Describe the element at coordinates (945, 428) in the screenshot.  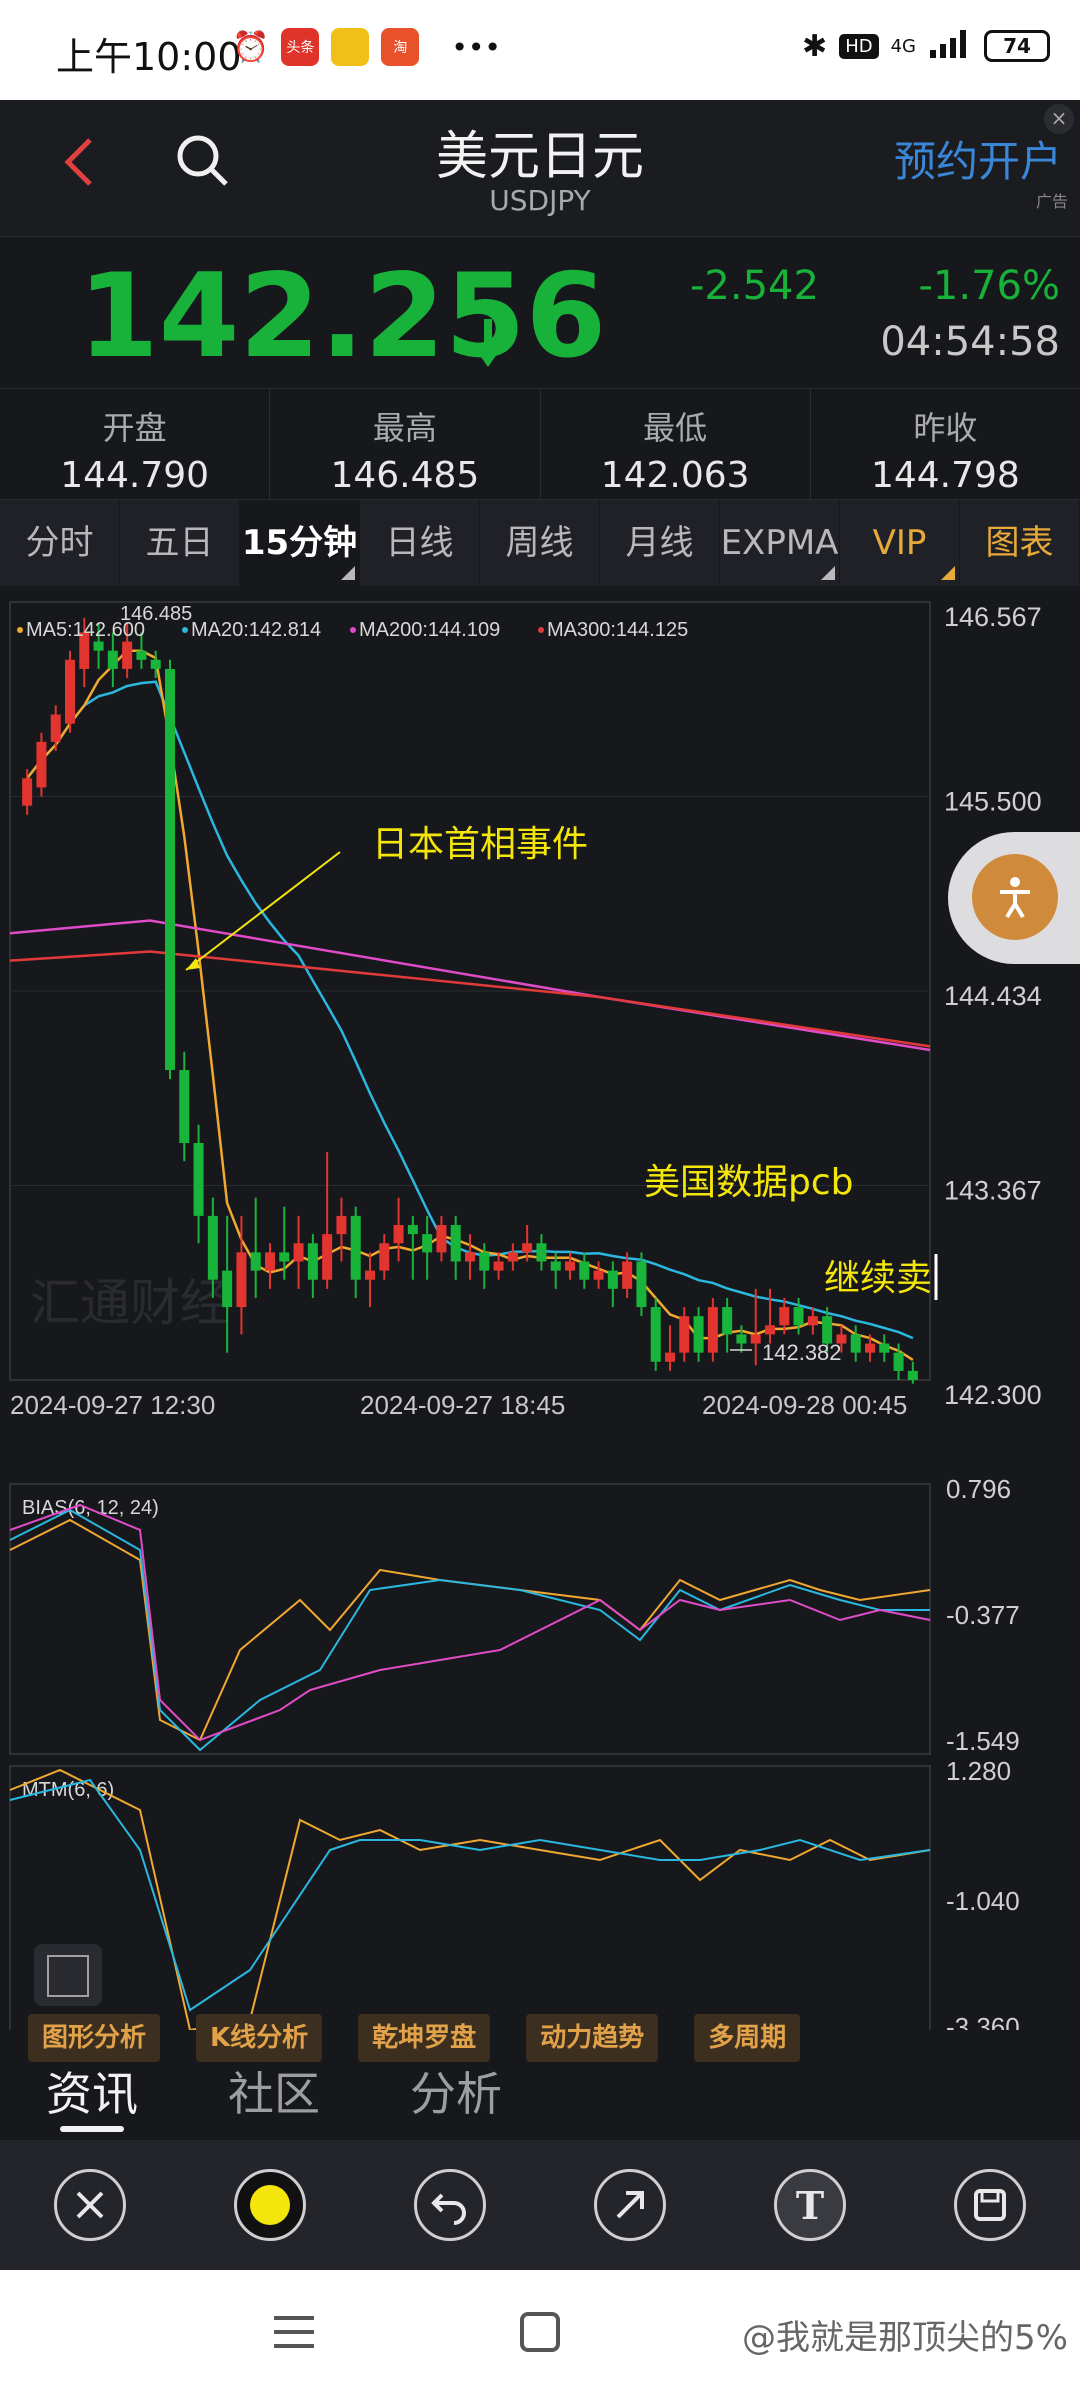
I see `stat-label: 昨收` at that location.